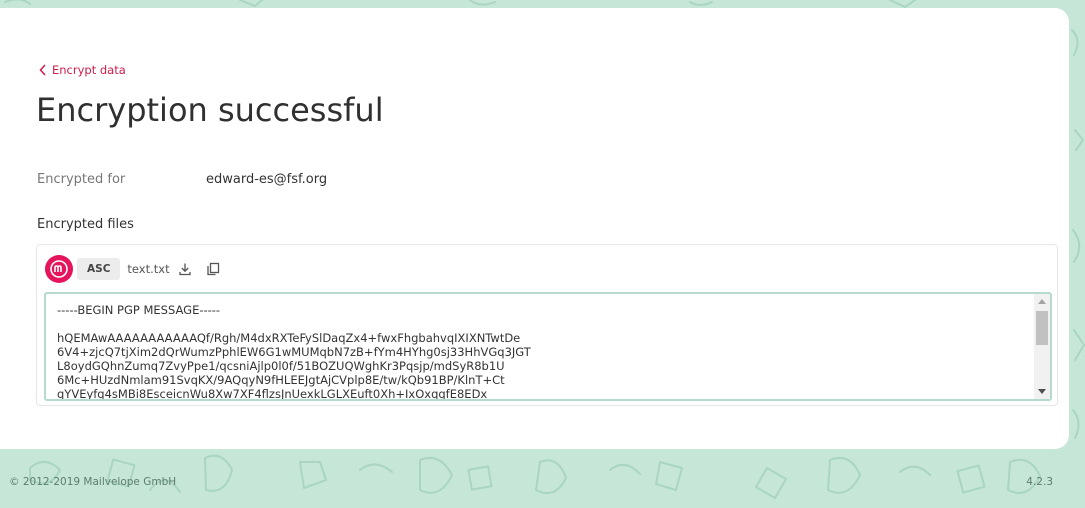 This screenshot has height=508, width=1085. What do you see at coordinates (213, 269) in the screenshot?
I see `copy-icon` at bounding box center [213, 269].